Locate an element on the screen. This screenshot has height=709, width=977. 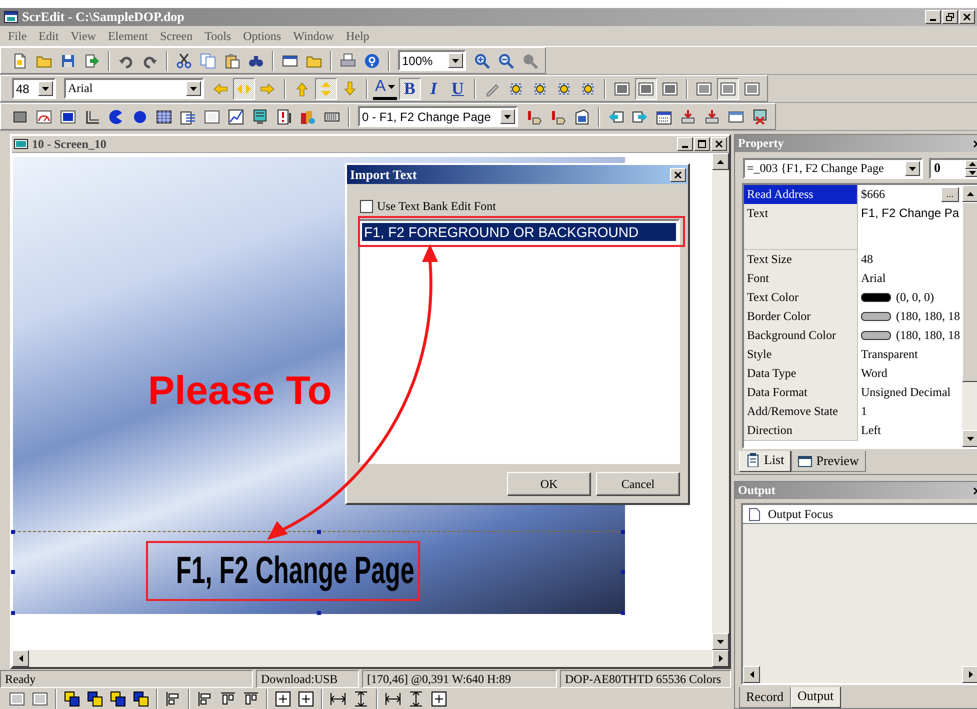
zoom-out-icon is located at coordinates (506, 60).